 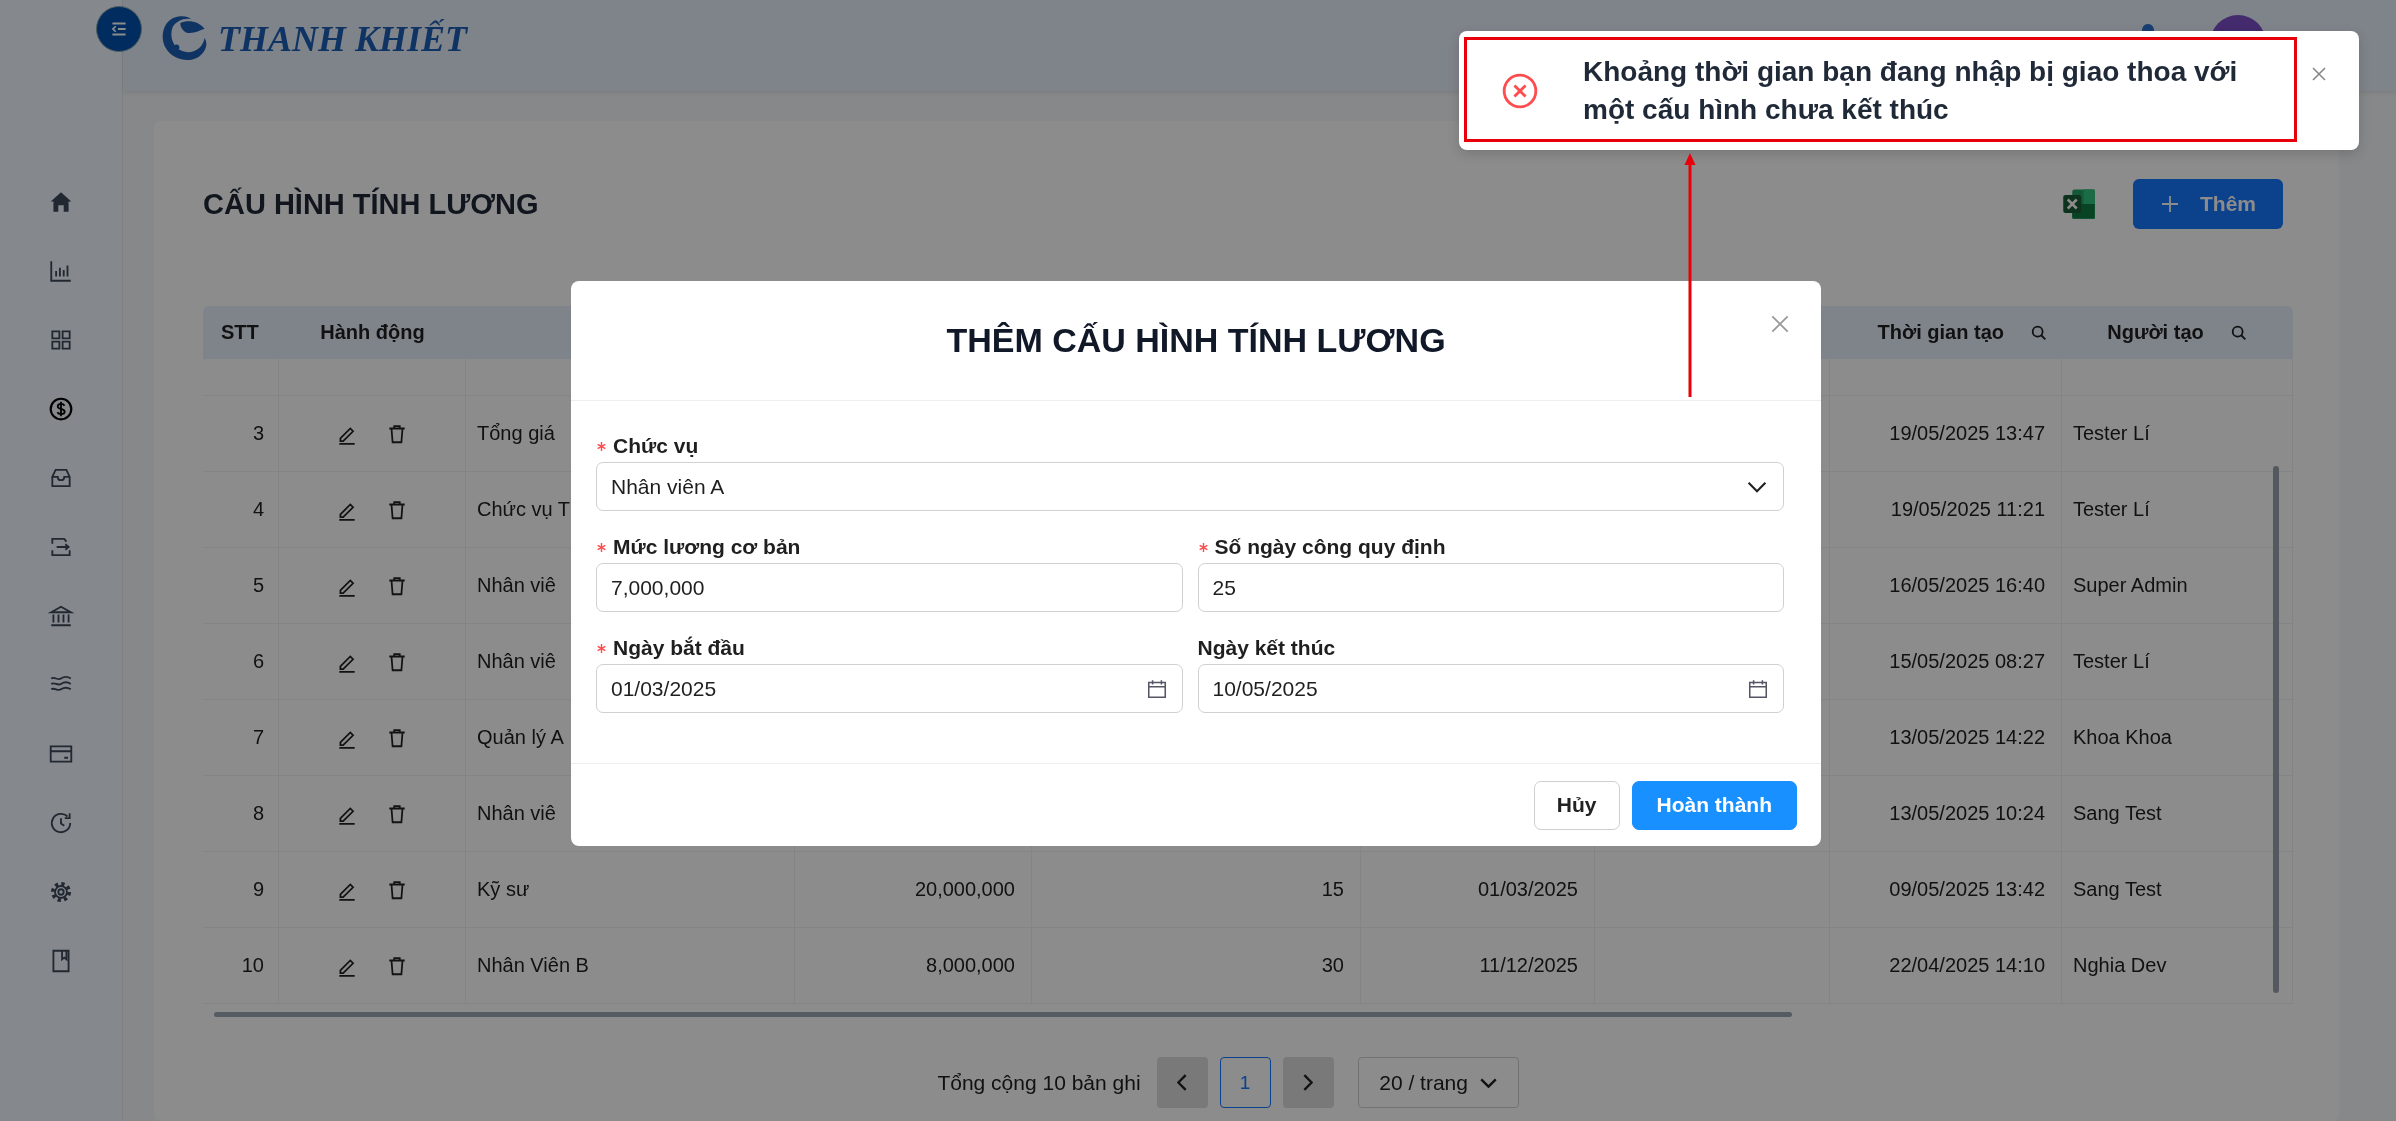 I want to click on table-cell: 6, so click(x=258, y=661).